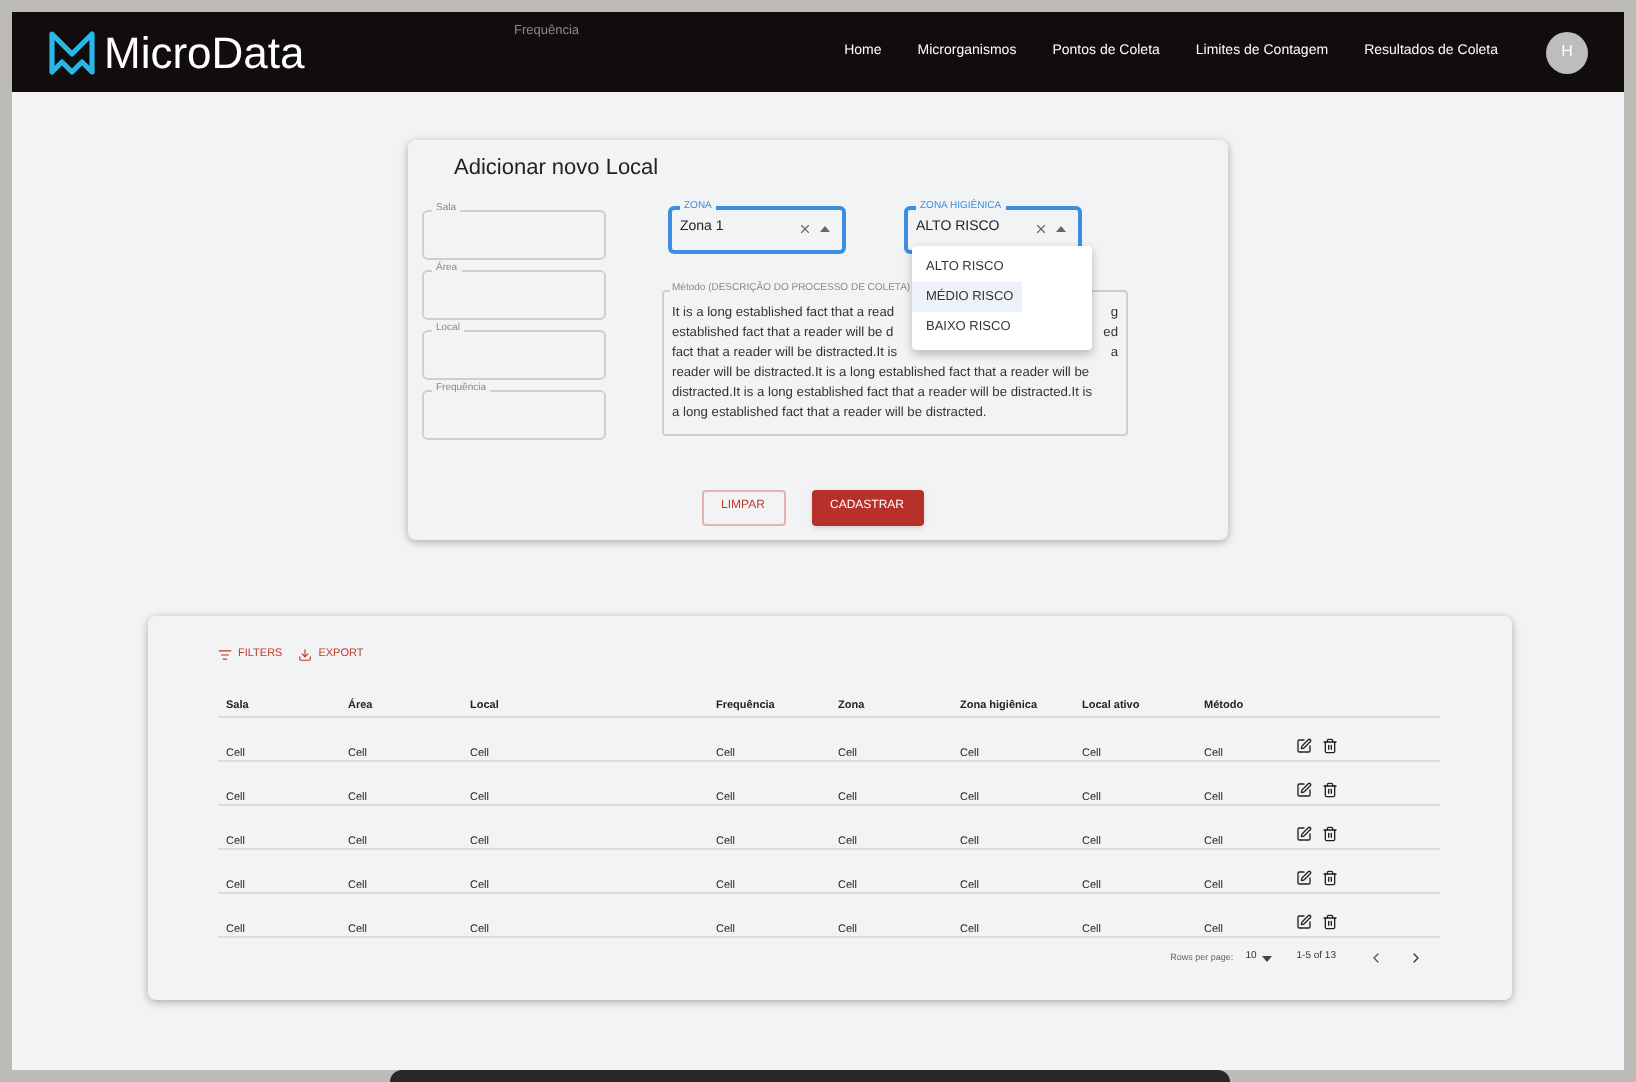 This screenshot has height=1082, width=1636. What do you see at coordinates (72, 52) in the screenshot?
I see `logo-icon` at bounding box center [72, 52].